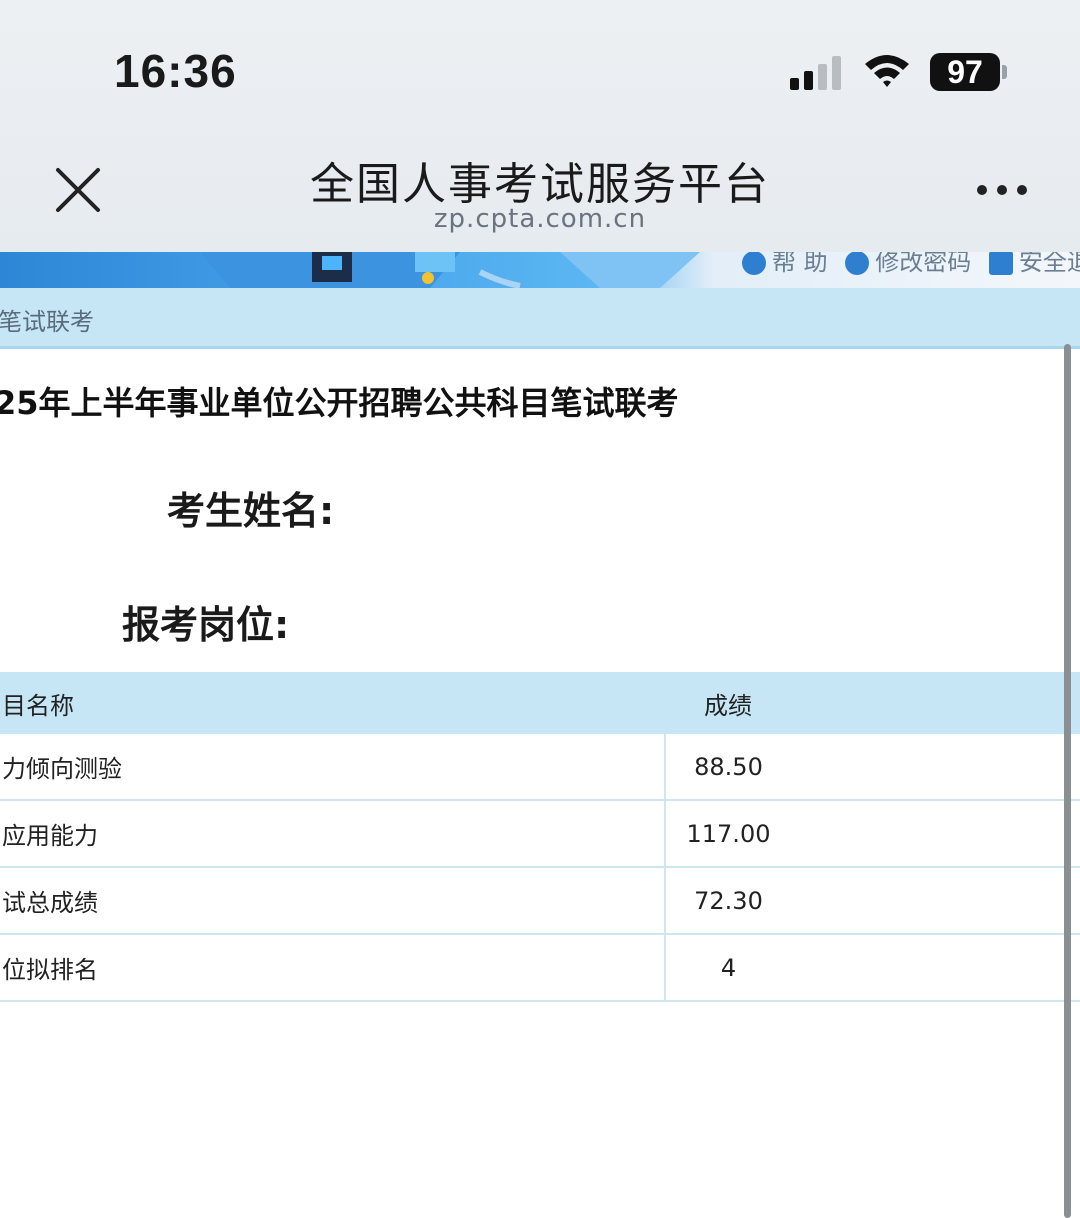 The height and width of the screenshot is (1218, 1080). I want to click on table-row: 应用能力 117.00, so click(540, 834).